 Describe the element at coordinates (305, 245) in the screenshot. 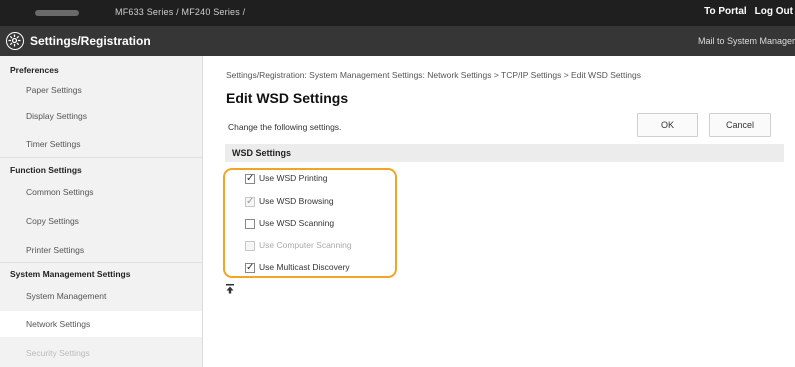

I see `use-computer-scanning-label: Use Computer Scanning` at that location.